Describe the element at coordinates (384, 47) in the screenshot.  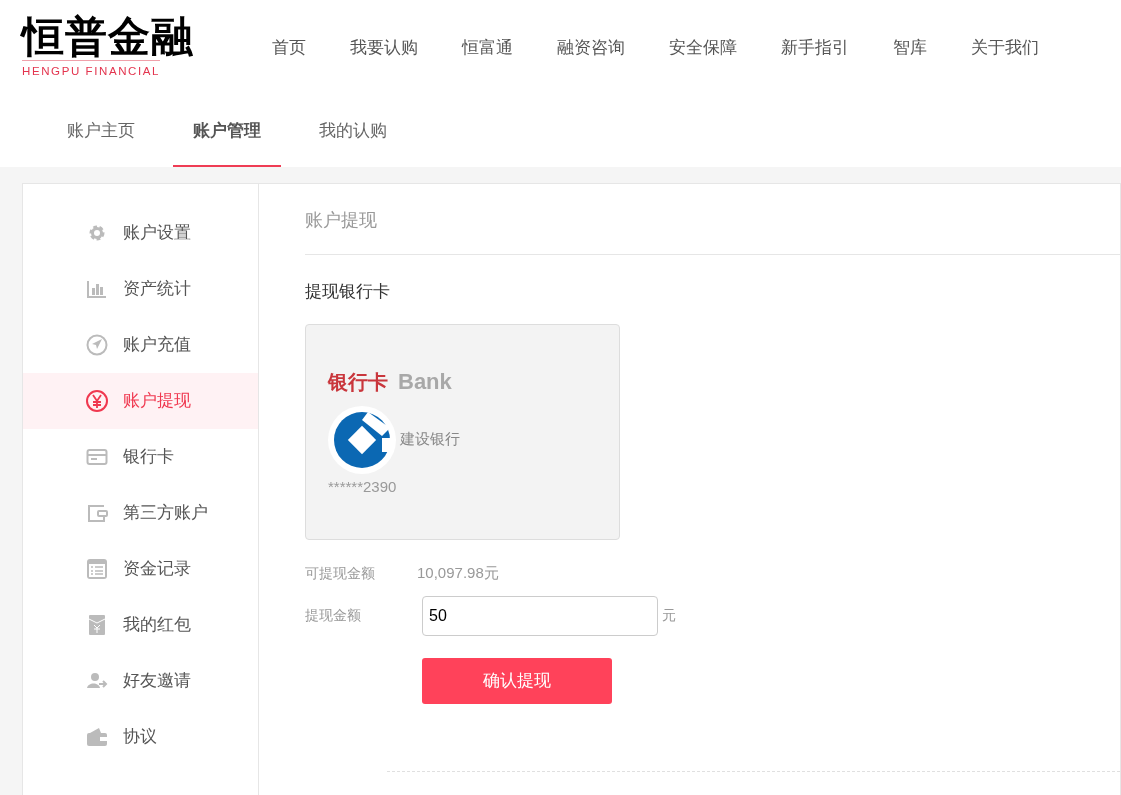
I see `nav-link: 我要认购` at that location.